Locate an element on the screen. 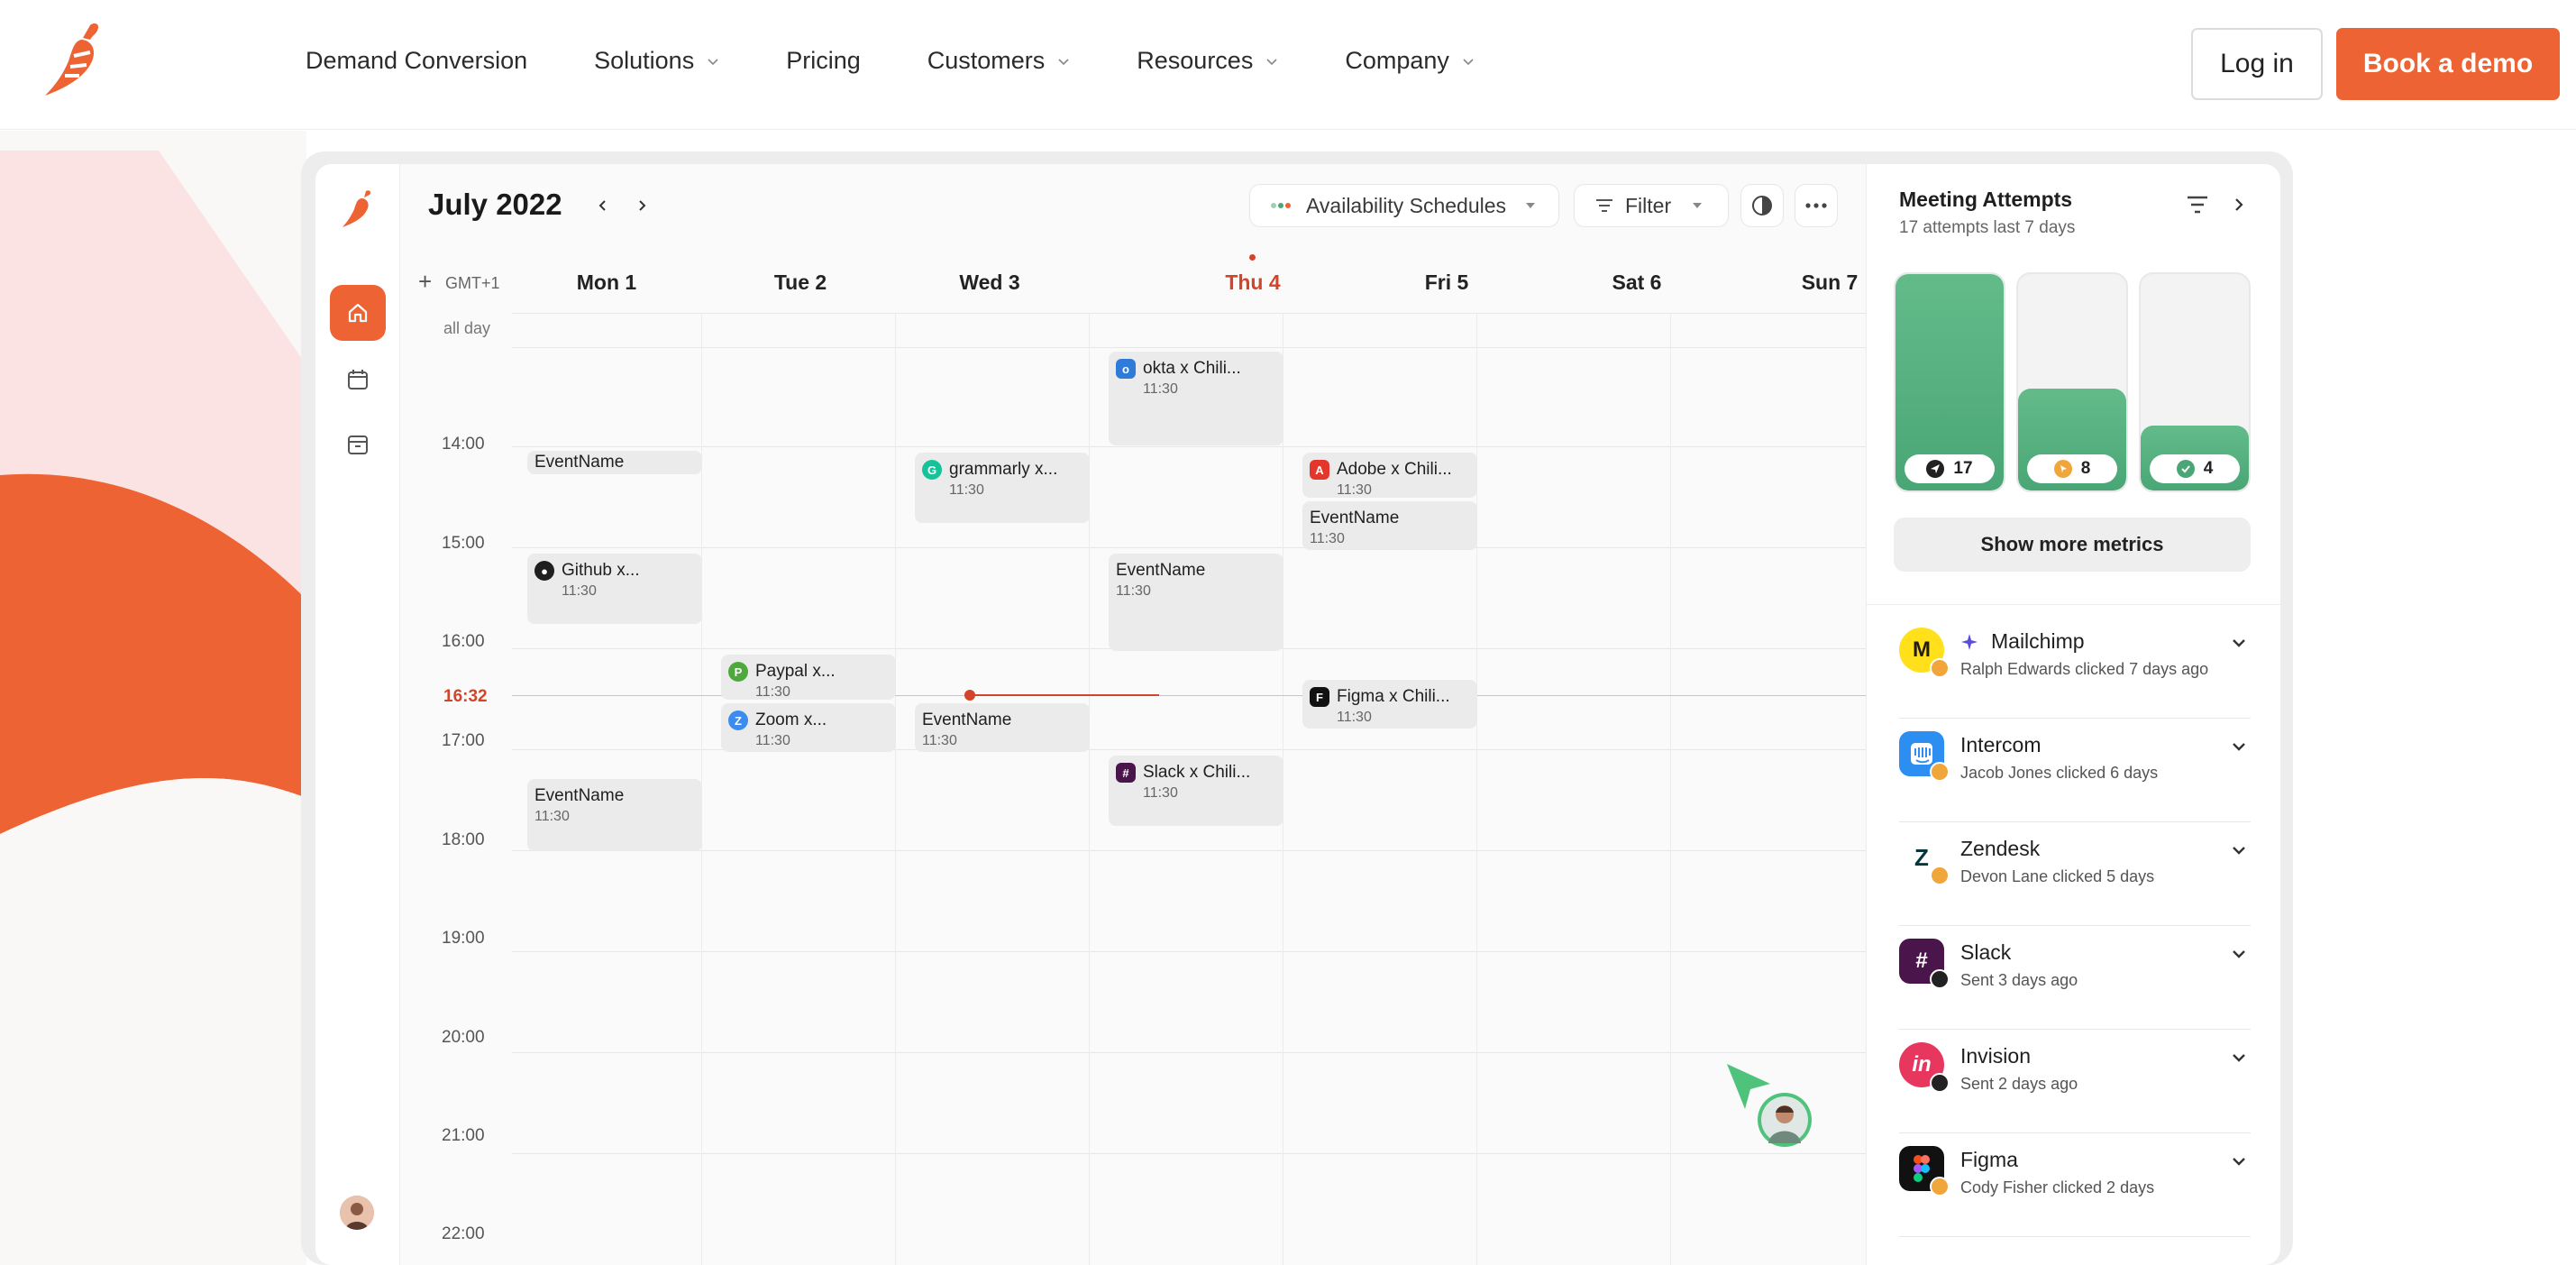 The height and width of the screenshot is (1265, 2576). nav-demand-conversion: Demand Conversion is located at coordinates (416, 61).